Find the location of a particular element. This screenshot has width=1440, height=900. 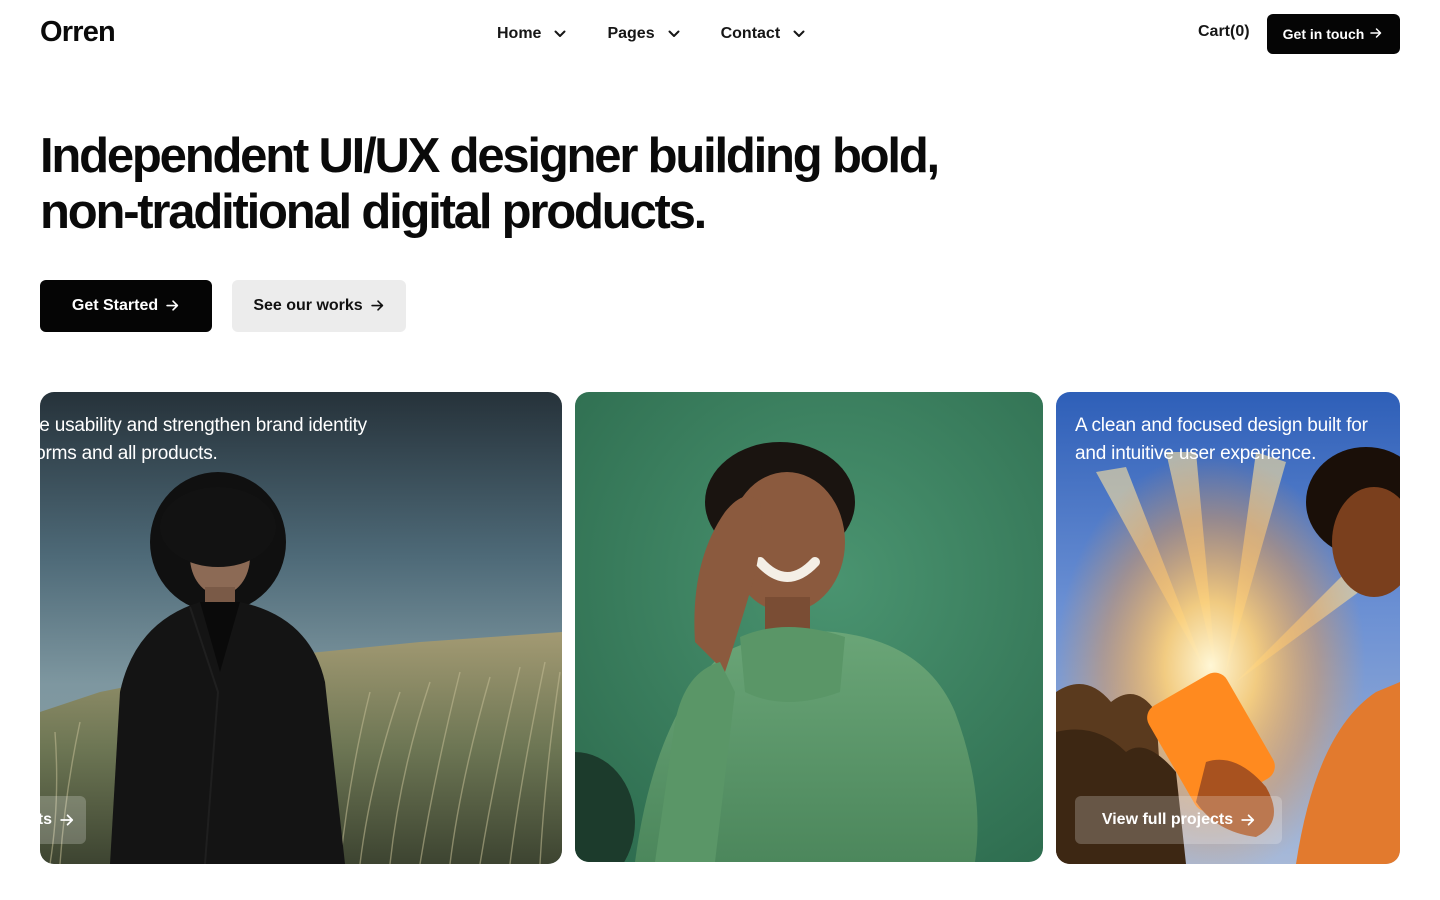

see-our-works-button: See our works is located at coordinates (319, 306).